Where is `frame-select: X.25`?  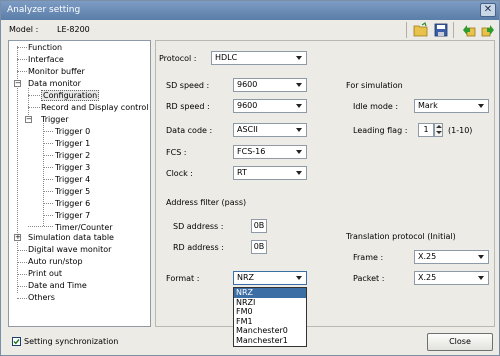 frame-select: X.25 is located at coordinates (451, 257).